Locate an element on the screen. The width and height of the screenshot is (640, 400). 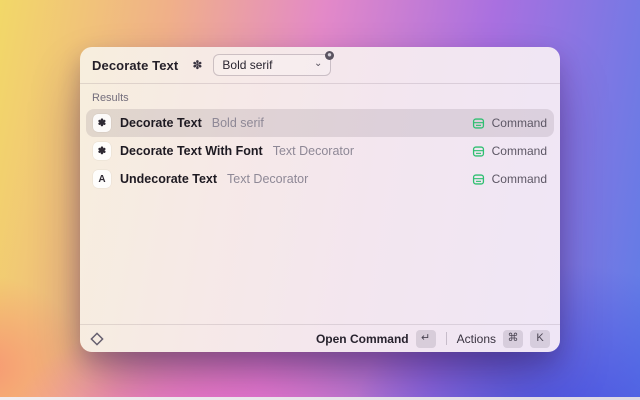
footer-actions: Open Command ↵ Actions ⌘ K is located at coordinates (433, 338).